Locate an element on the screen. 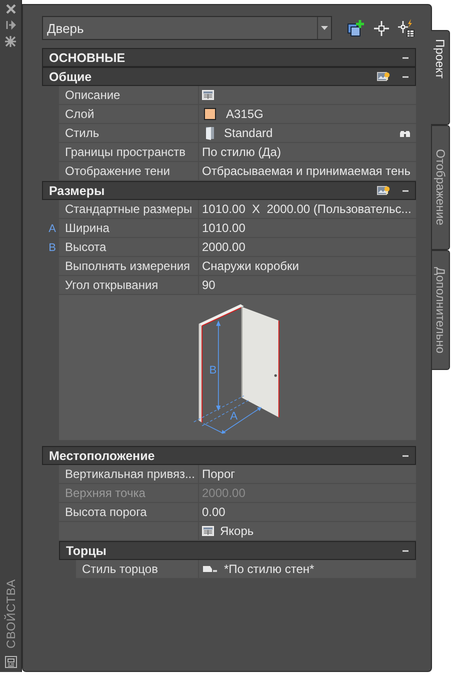  property-label: Стандартные размеры is located at coordinates (129, 209).